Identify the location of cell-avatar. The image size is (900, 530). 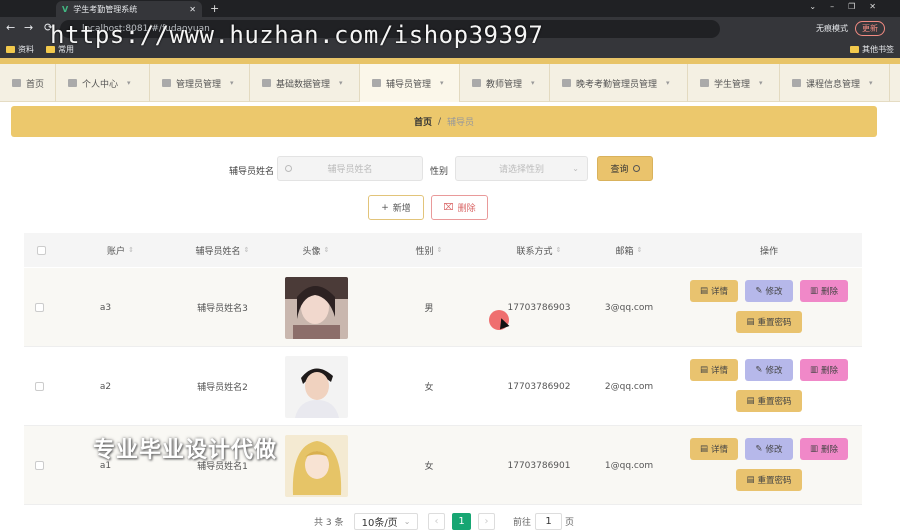
(316, 307).